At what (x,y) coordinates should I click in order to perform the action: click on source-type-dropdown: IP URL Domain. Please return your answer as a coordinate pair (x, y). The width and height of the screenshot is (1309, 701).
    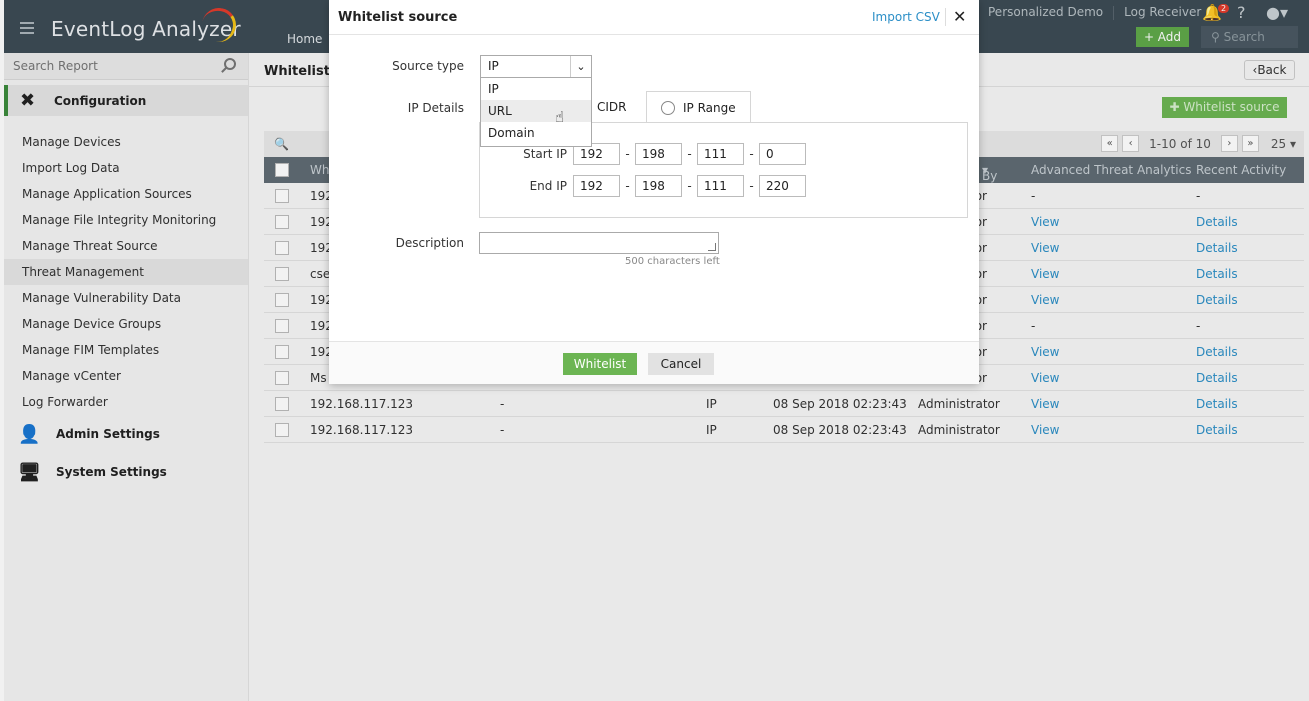
    Looking at the image, I should click on (536, 112).